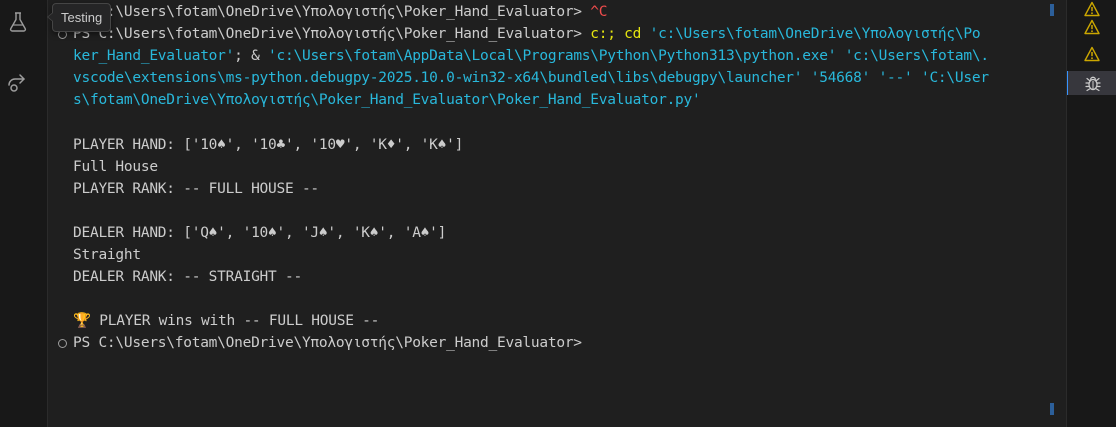 The height and width of the screenshot is (427, 1116). What do you see at coordinates (916, 56) in the screenshot?
I see `argument-text: 'c:\Users\fotam\.` at bounding box center [916, 56].